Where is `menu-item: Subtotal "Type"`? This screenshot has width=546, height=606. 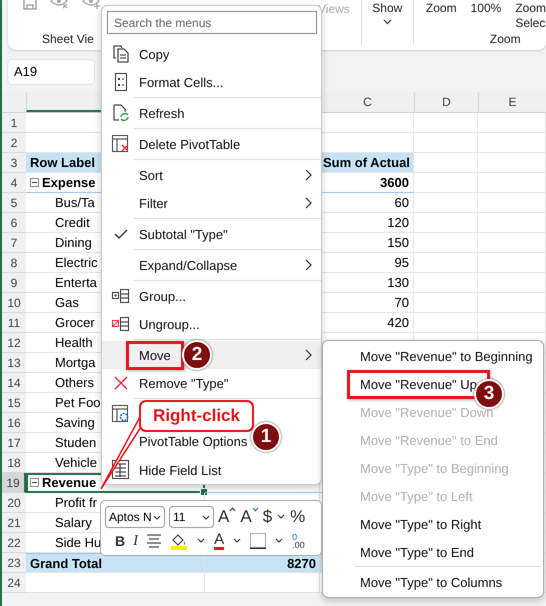
menu-item: Subtotal "Type" is located at coordinates (211, 234).